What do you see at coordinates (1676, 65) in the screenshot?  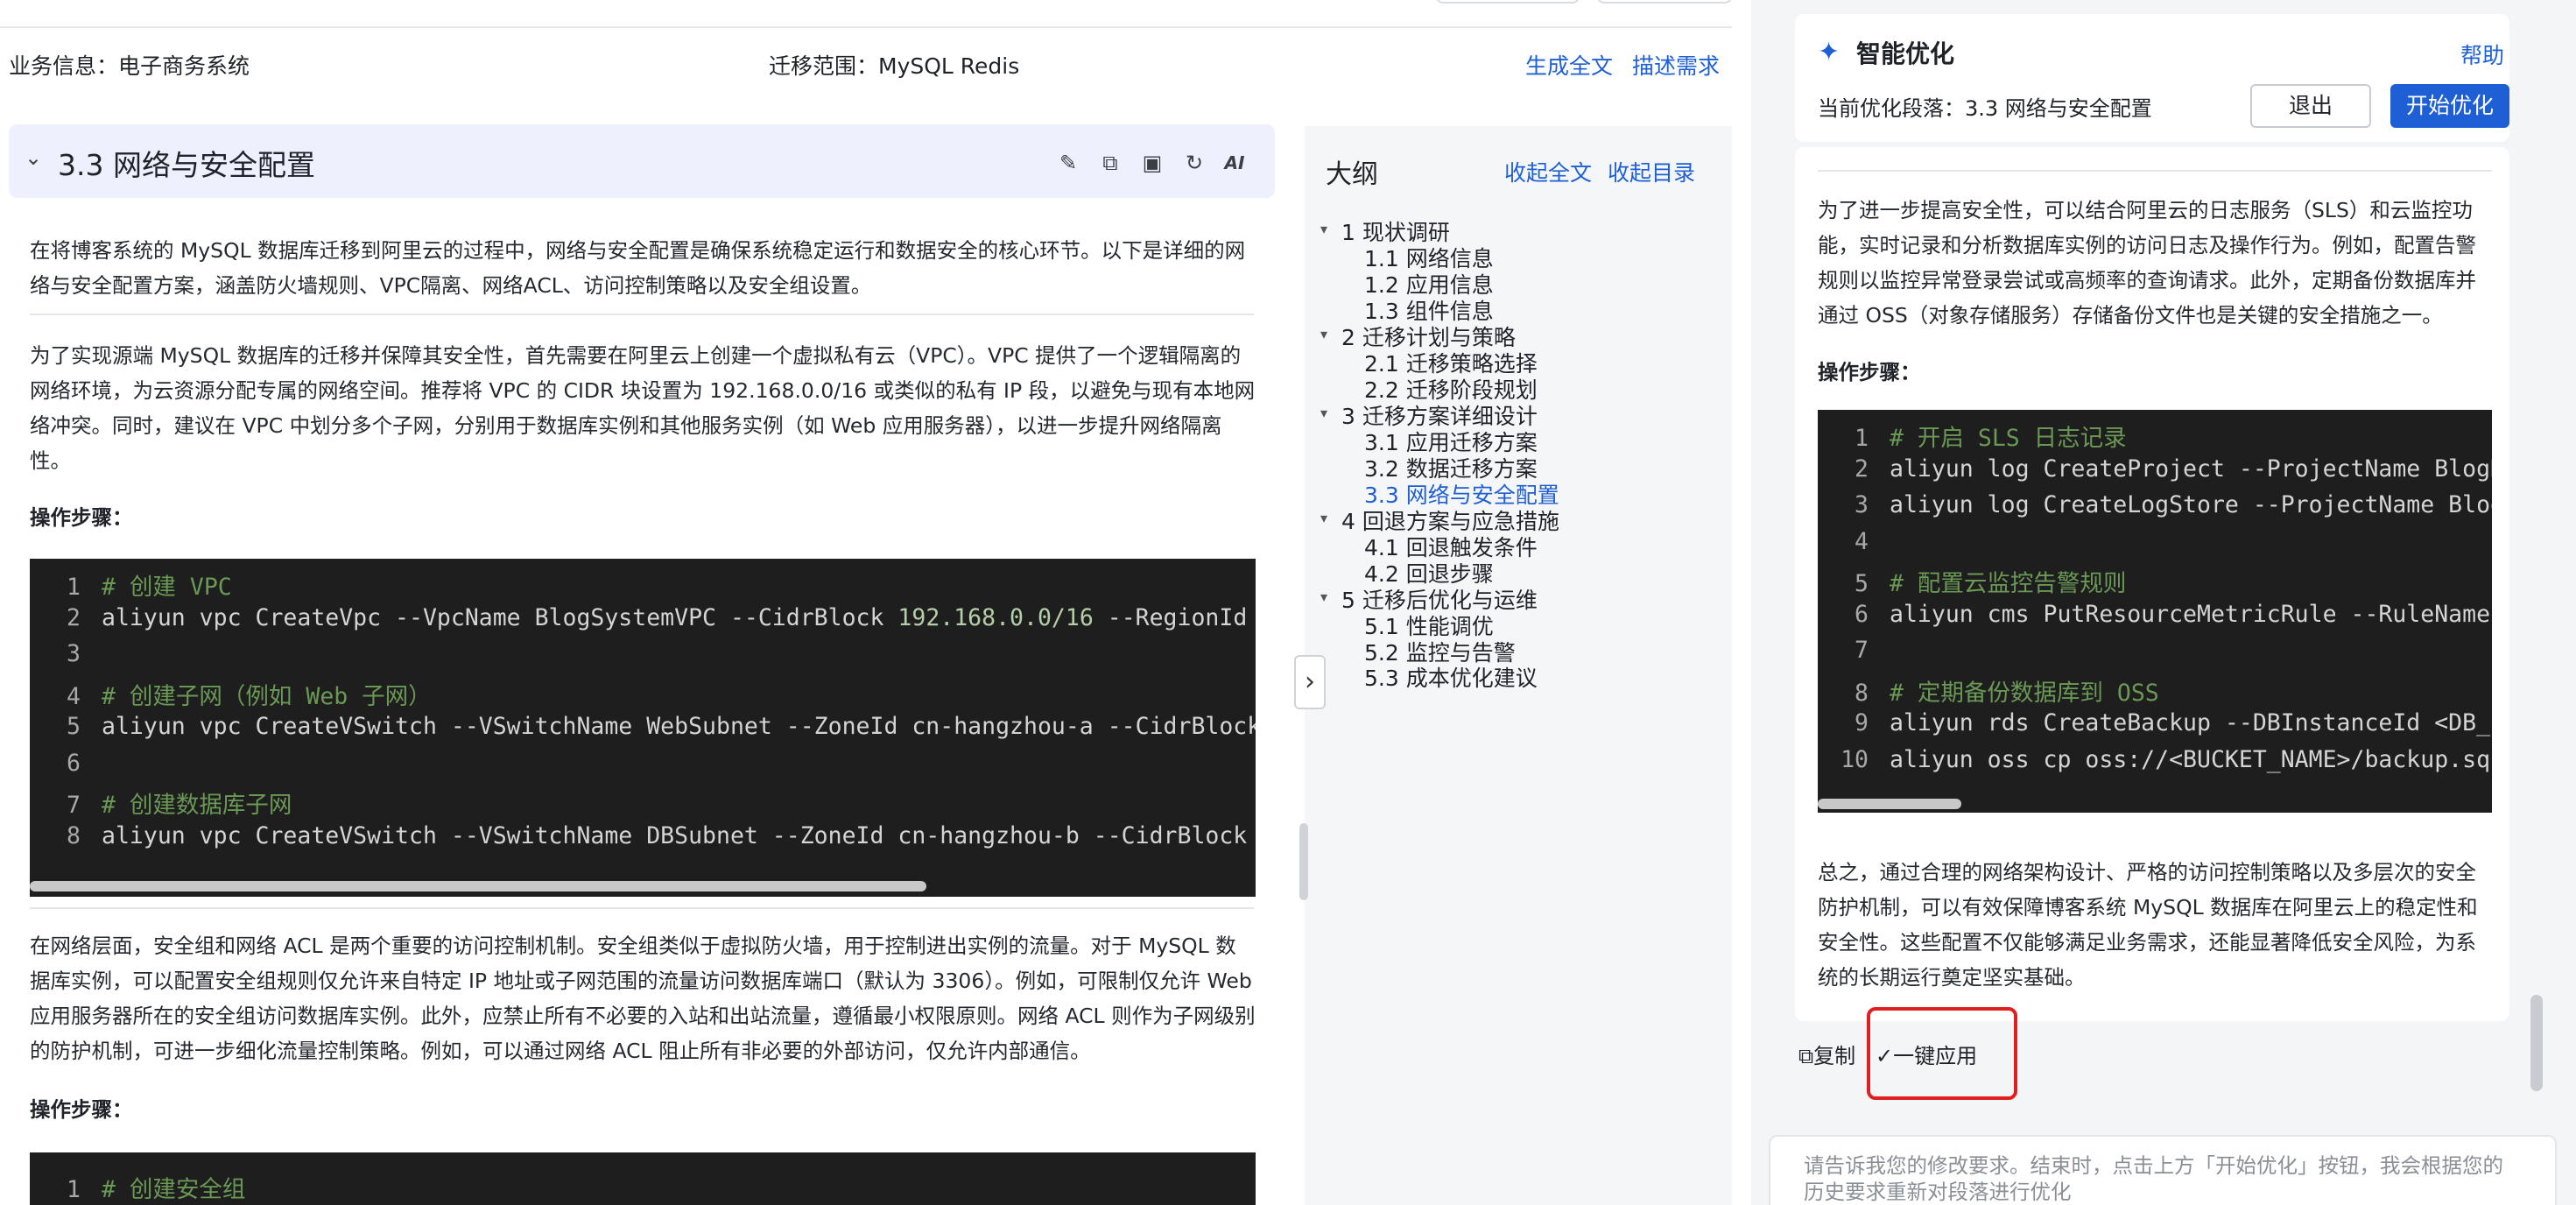 I see `describe-need-link: 描述需求` at bounding box center [1676, 65].